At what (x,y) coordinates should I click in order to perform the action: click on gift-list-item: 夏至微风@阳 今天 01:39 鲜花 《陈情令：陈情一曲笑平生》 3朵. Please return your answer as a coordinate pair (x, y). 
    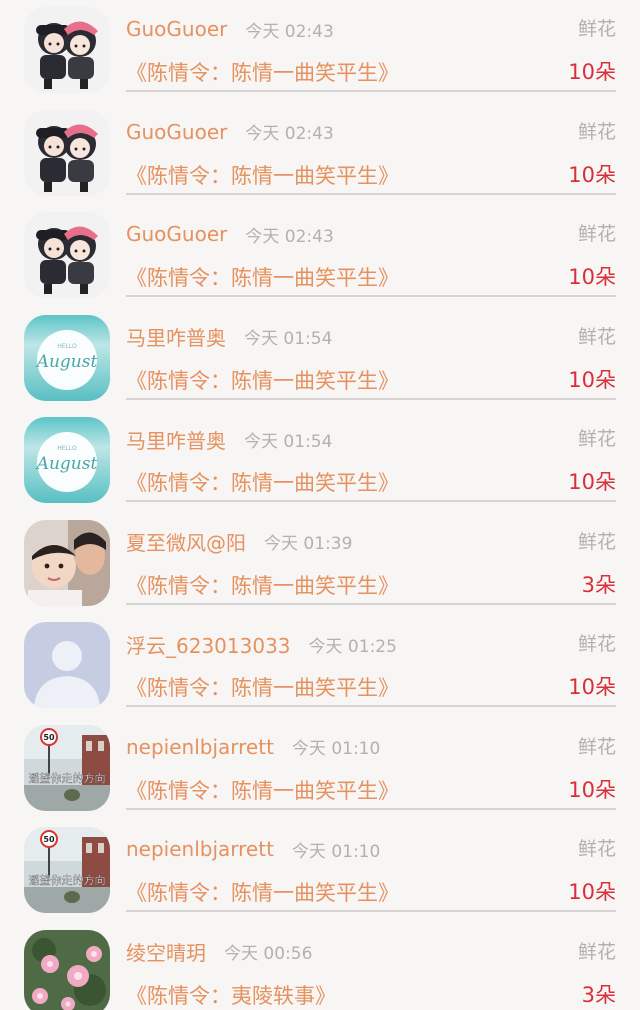
    Looking at the image, I should click on (320, 564).